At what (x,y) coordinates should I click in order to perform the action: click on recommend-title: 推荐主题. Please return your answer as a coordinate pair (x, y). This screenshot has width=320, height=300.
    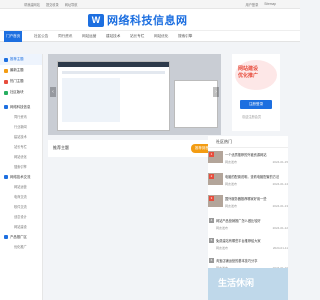
    Looking at the image, I should click on (61, 147).